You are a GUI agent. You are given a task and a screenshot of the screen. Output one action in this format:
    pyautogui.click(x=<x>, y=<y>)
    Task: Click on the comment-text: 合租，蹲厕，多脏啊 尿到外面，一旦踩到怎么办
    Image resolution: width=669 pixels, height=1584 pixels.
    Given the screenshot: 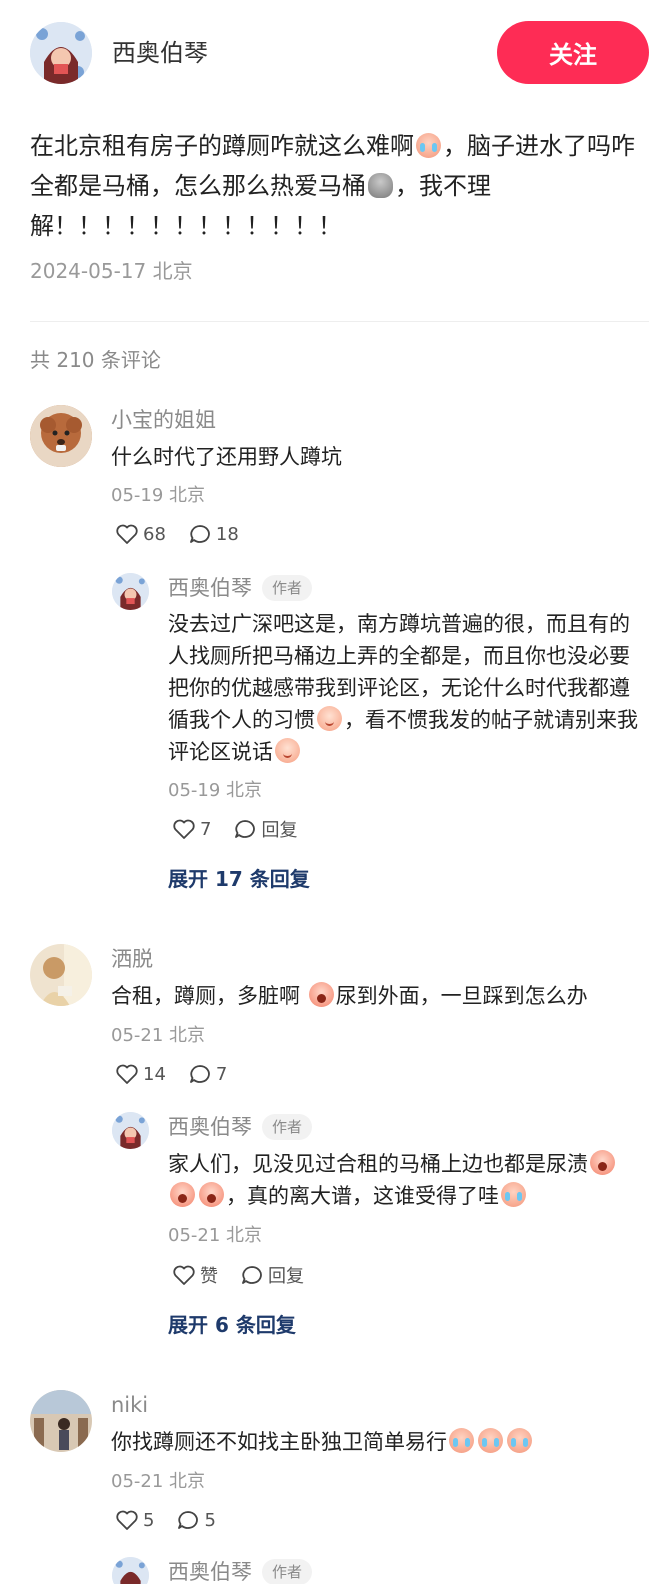 What is the action you would take?
    pyautogui.click(x=349, y=996)
    